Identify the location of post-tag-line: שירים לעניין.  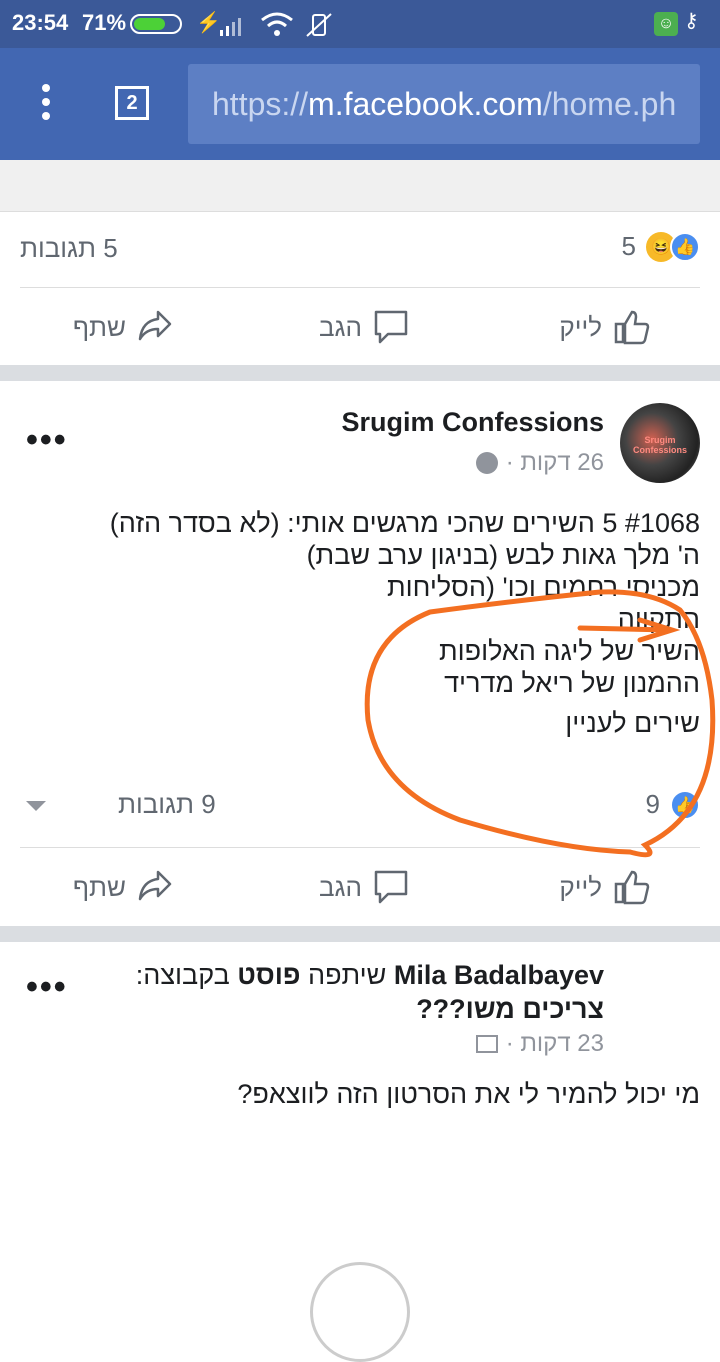
(632, 723).